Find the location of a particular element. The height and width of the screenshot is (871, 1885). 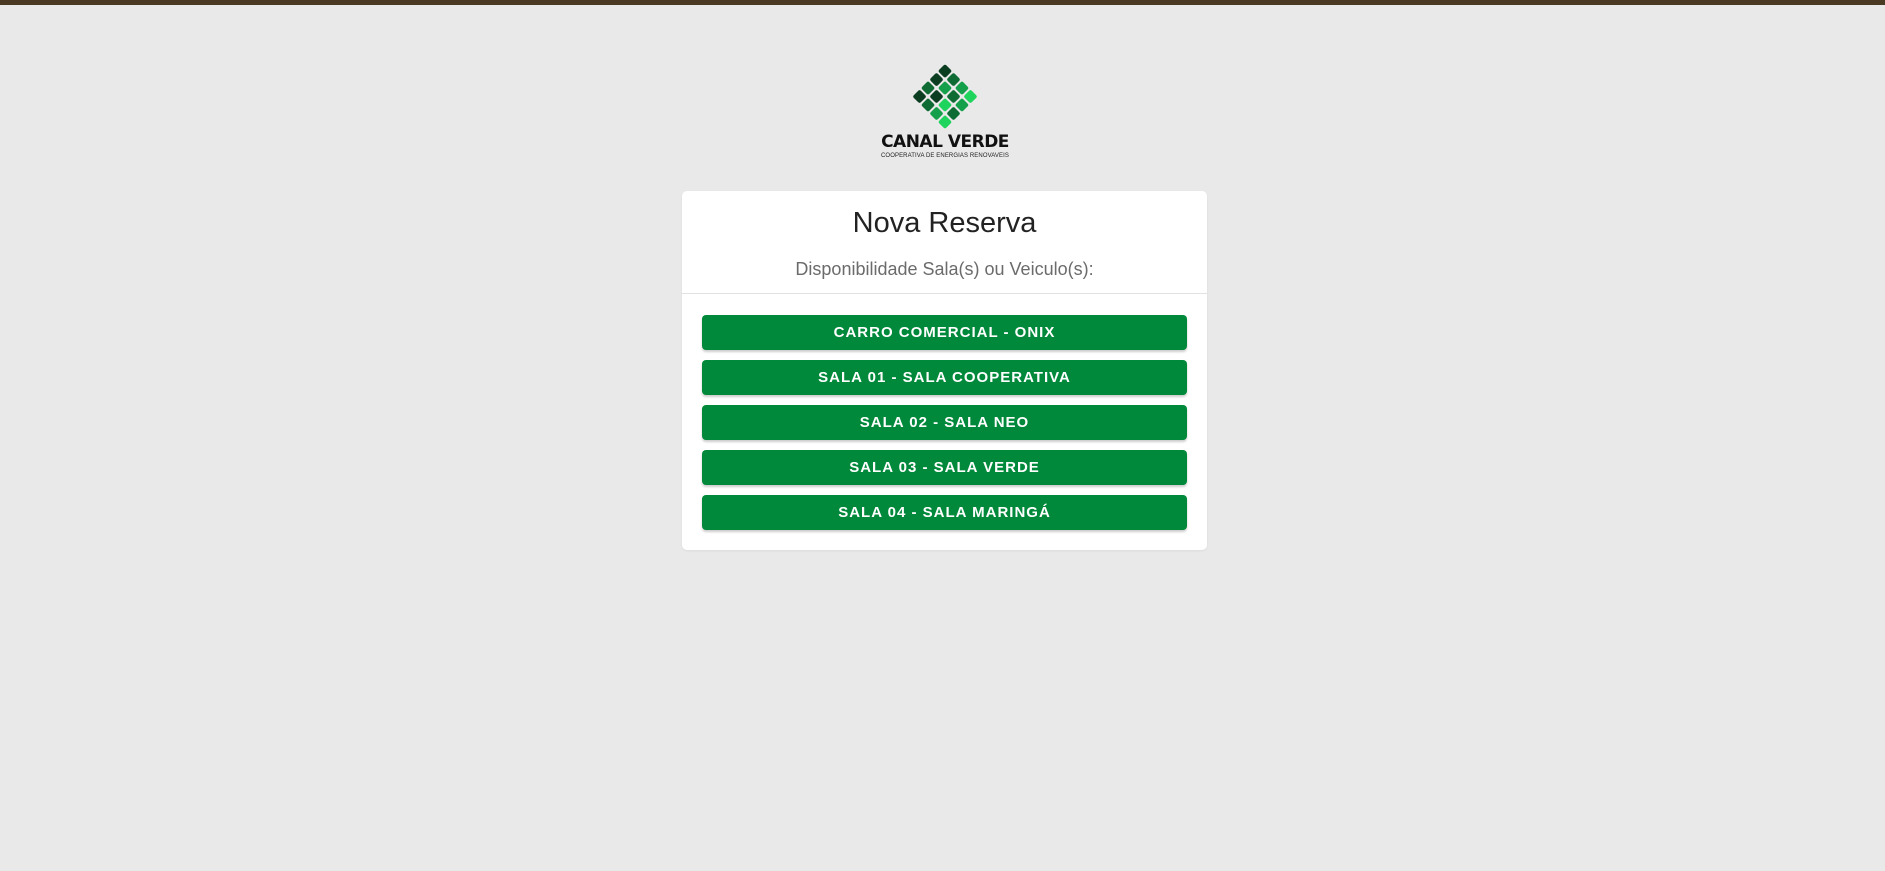

logo-mark-icon is located at coordinates (945, 96).